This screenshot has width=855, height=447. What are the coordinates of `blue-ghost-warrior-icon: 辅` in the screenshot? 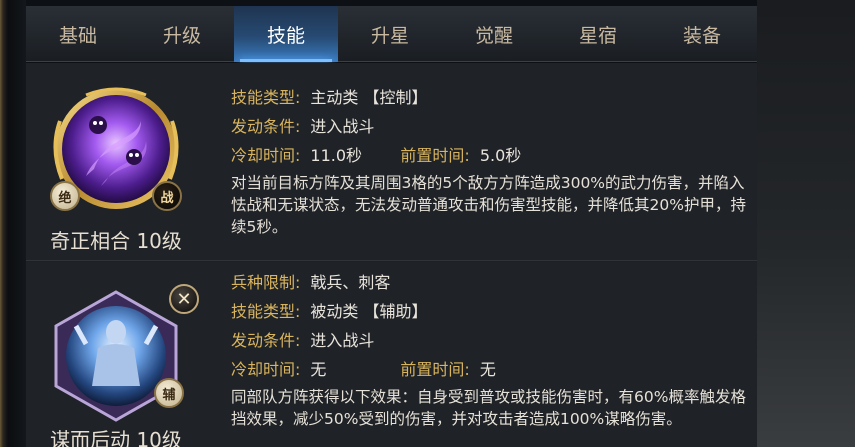 It's located at (116, 356).